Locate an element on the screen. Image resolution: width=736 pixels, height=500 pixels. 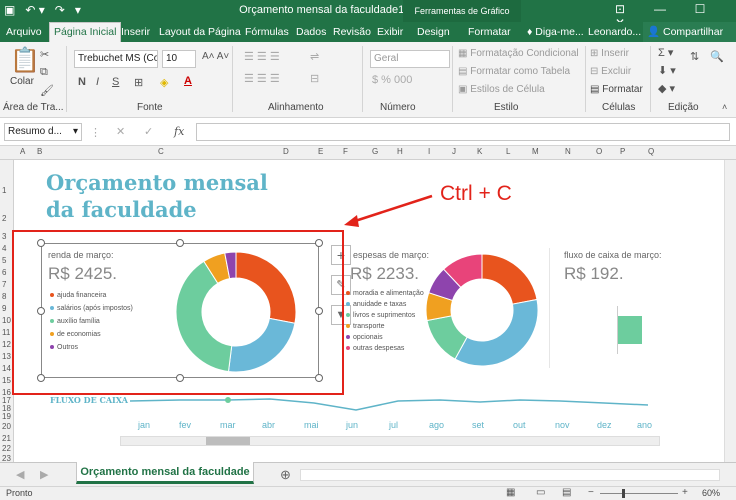
row-header: 1 is located at coordinates (4, 190).